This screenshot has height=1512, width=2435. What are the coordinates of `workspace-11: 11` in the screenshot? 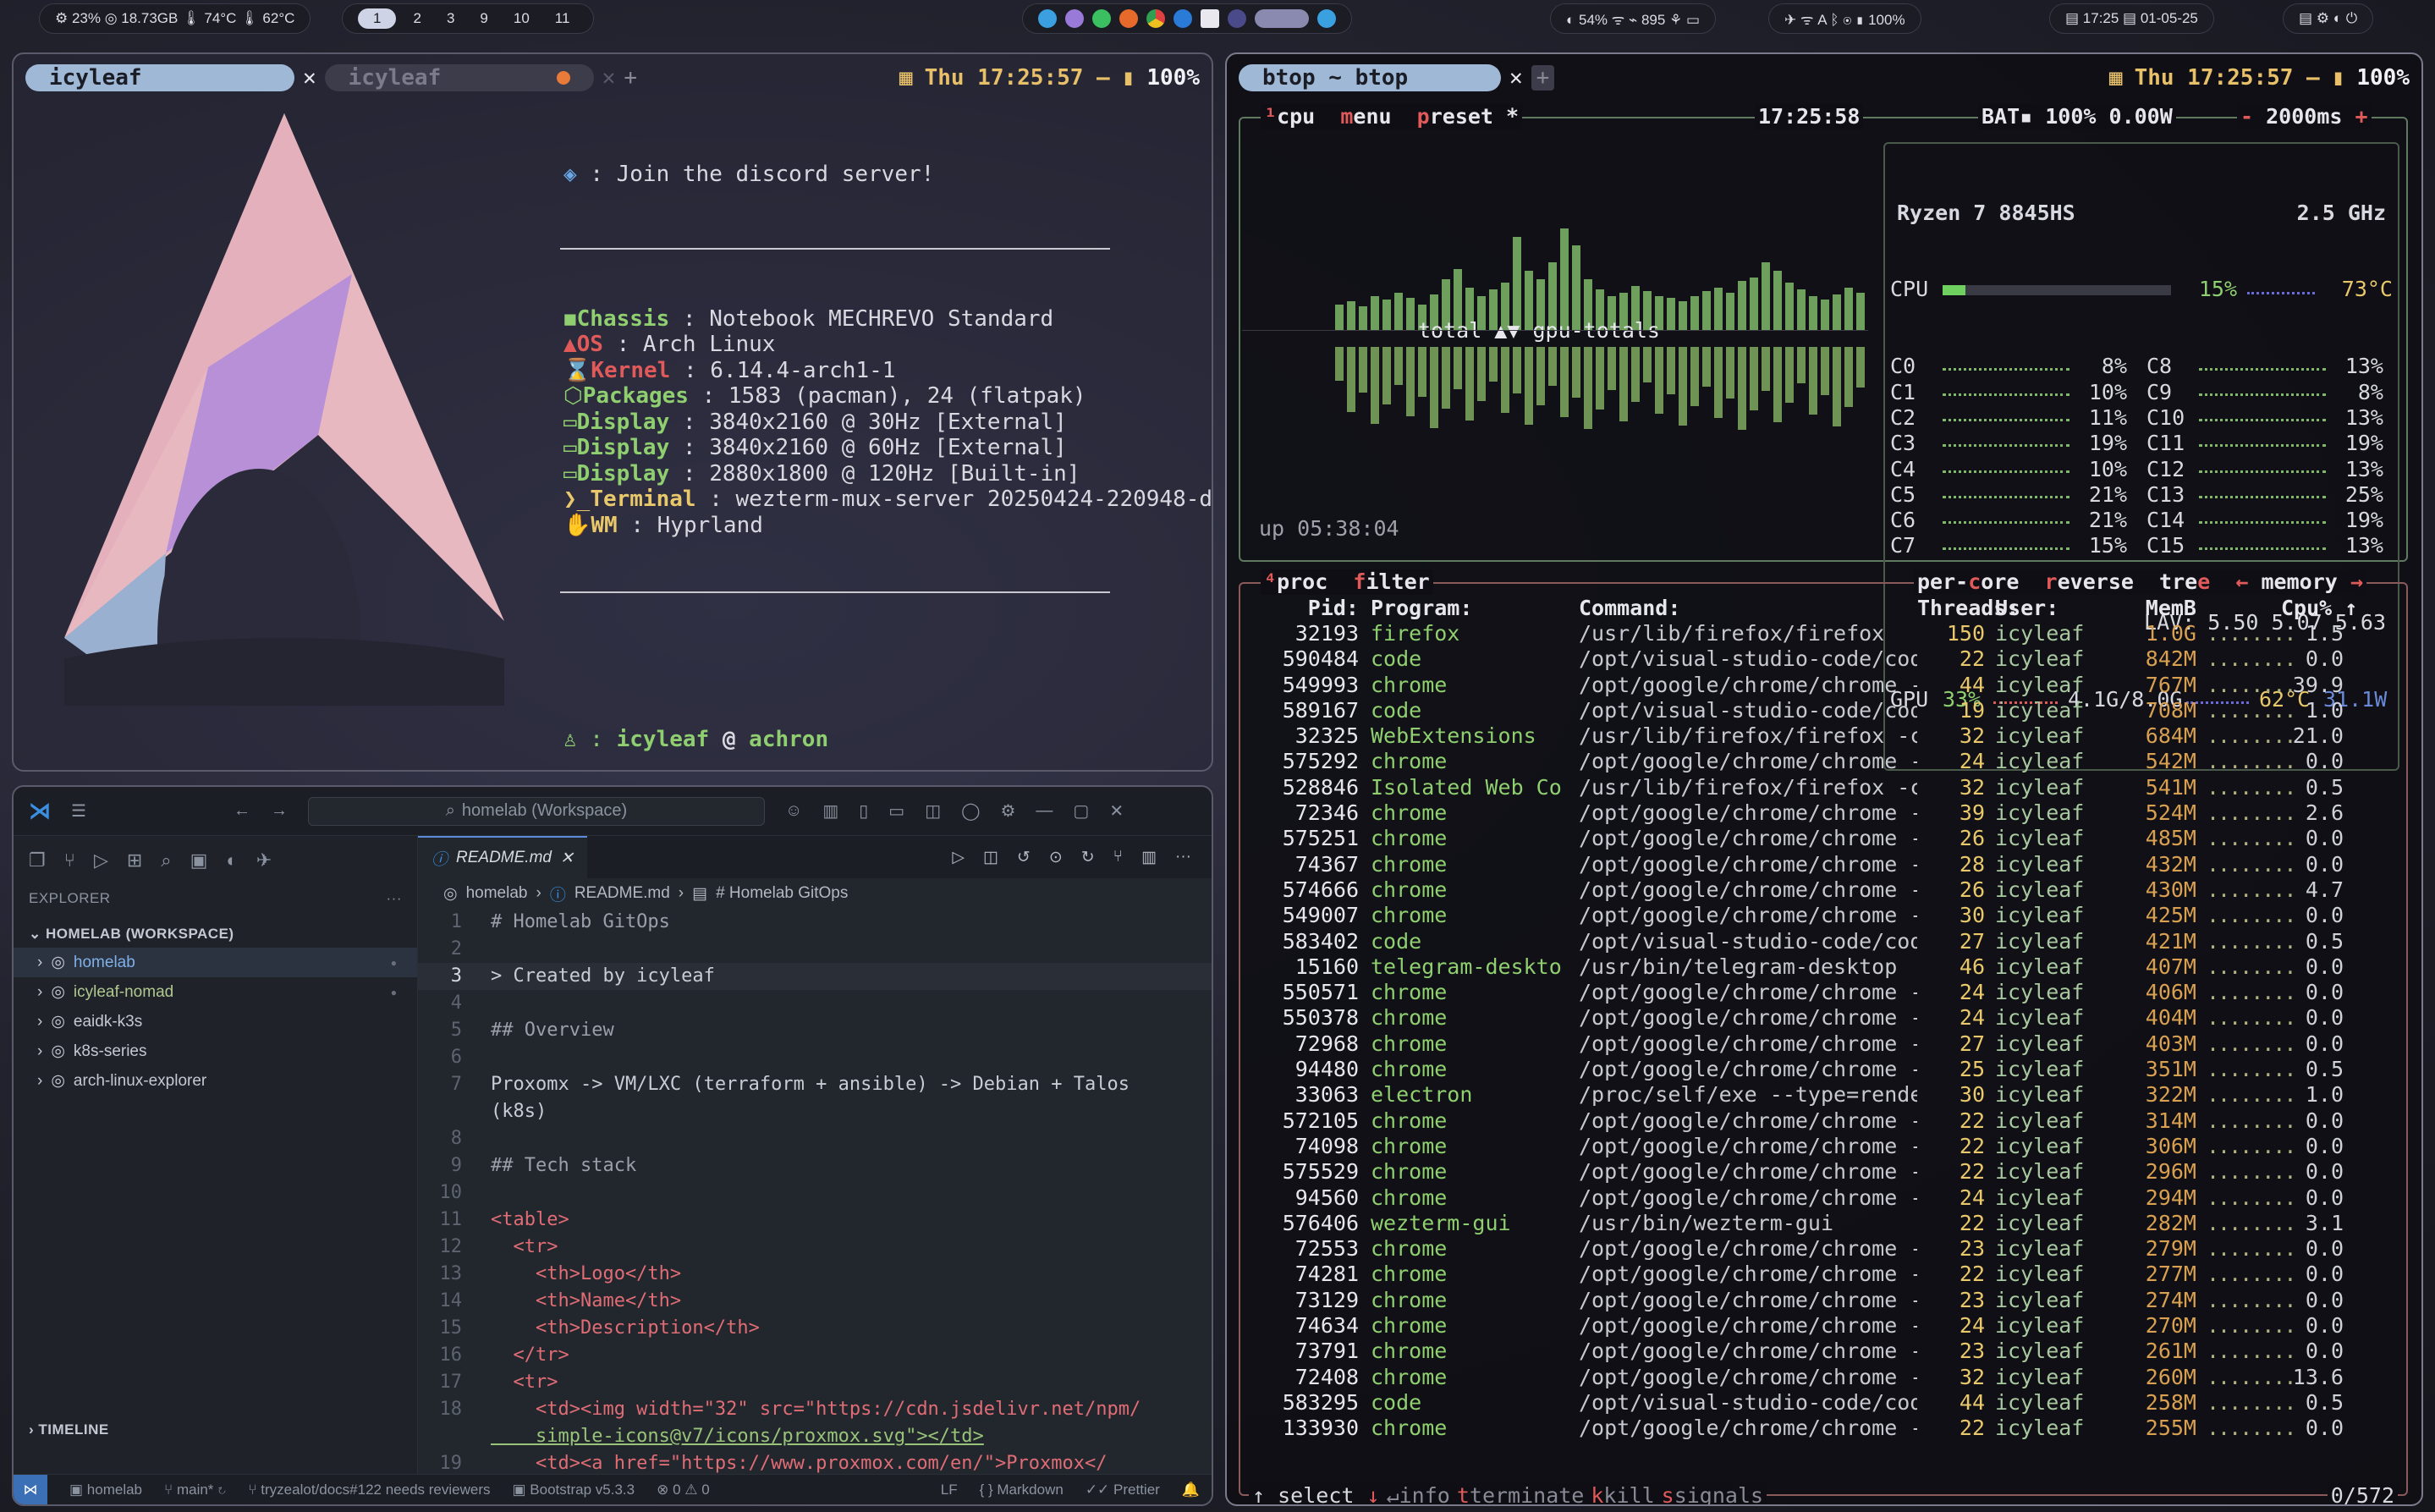 It's located at (563, 18).